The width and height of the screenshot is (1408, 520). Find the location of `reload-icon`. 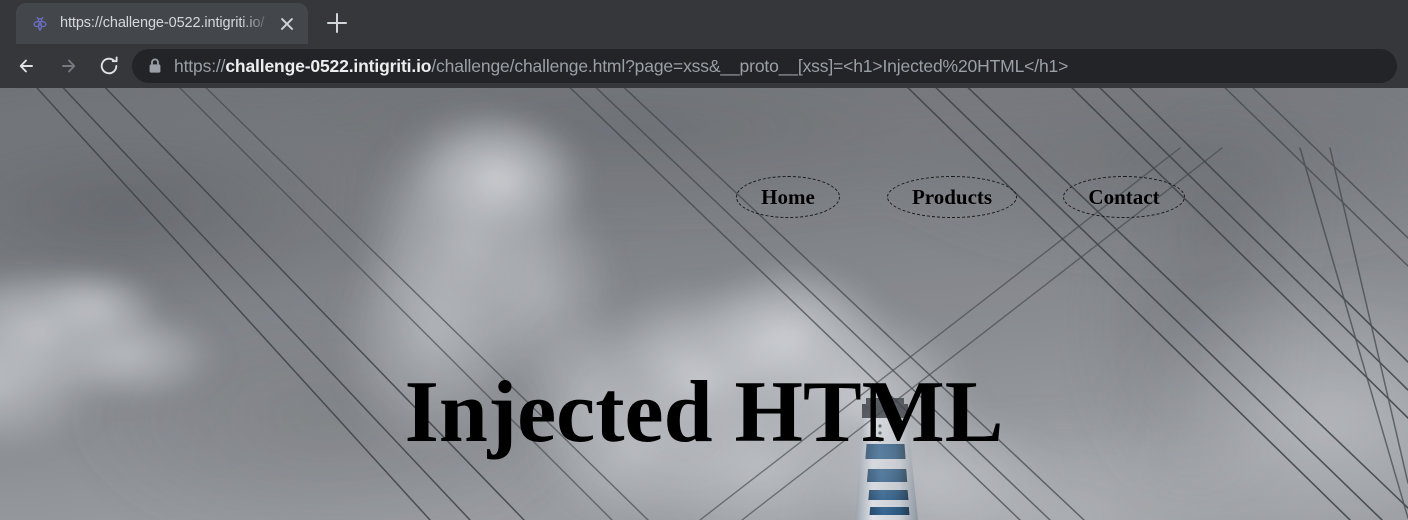

reload-icon is located at coordinates (109, 65).